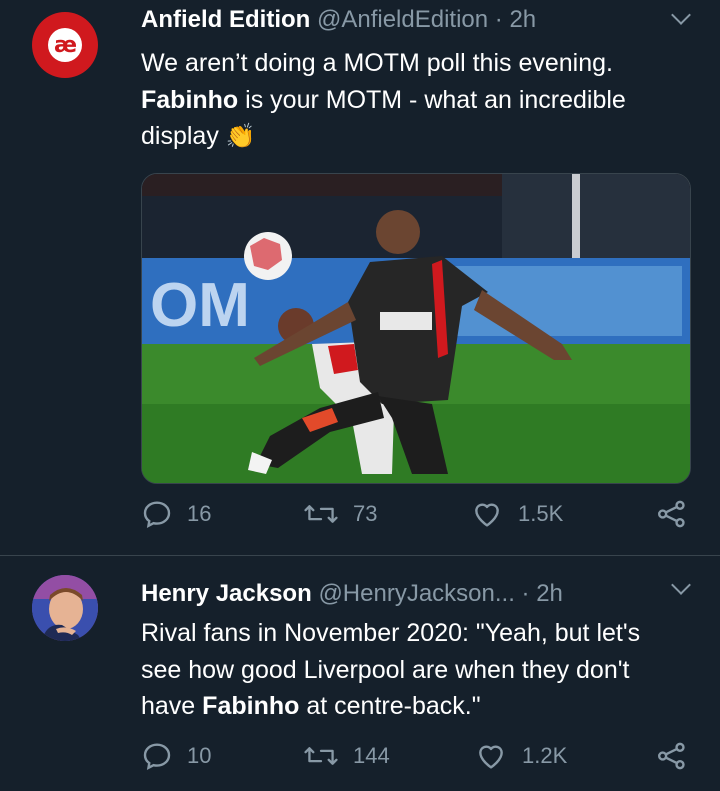 The image size is (720, 791). What do you see at coordinates (340, 514) in the screenshot?
I see `retweet-button: 73` at bounding box center [340, 514].